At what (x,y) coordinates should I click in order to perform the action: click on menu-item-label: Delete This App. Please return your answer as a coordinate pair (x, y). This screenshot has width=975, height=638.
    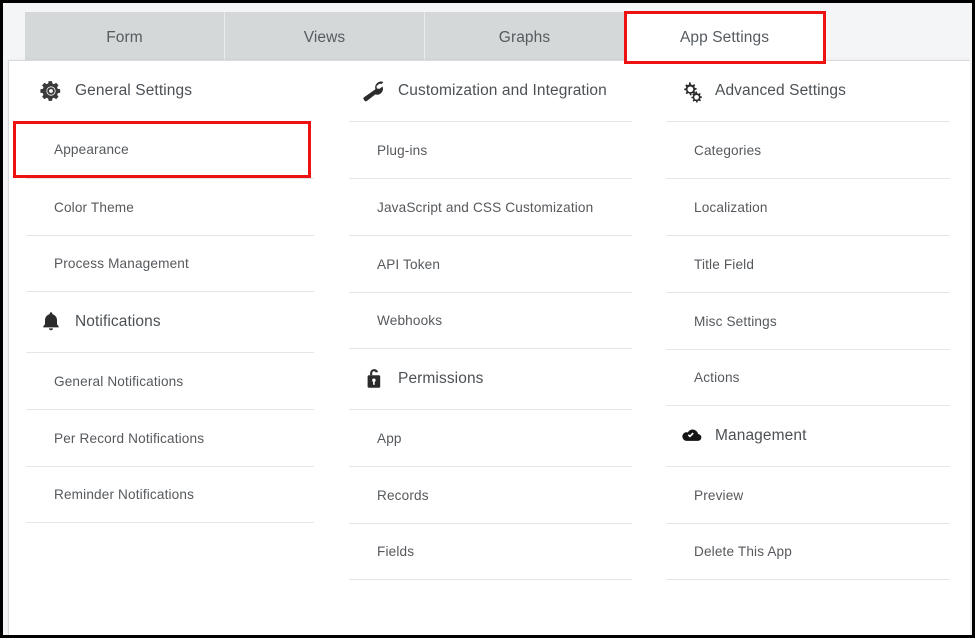
    Looking at the image, I should click on (743, 551).